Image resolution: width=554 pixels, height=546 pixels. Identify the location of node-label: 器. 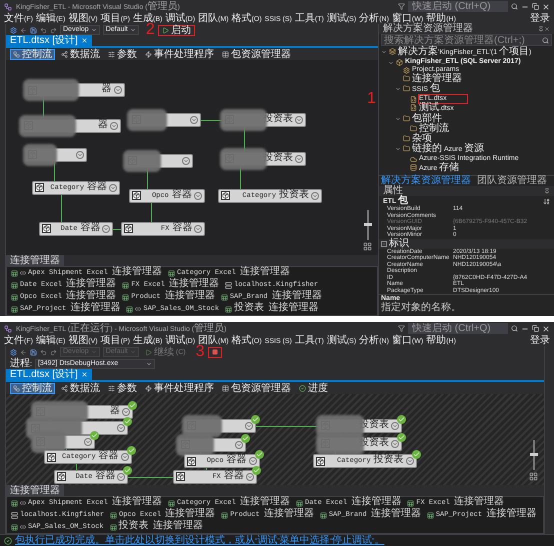
(103, 126).